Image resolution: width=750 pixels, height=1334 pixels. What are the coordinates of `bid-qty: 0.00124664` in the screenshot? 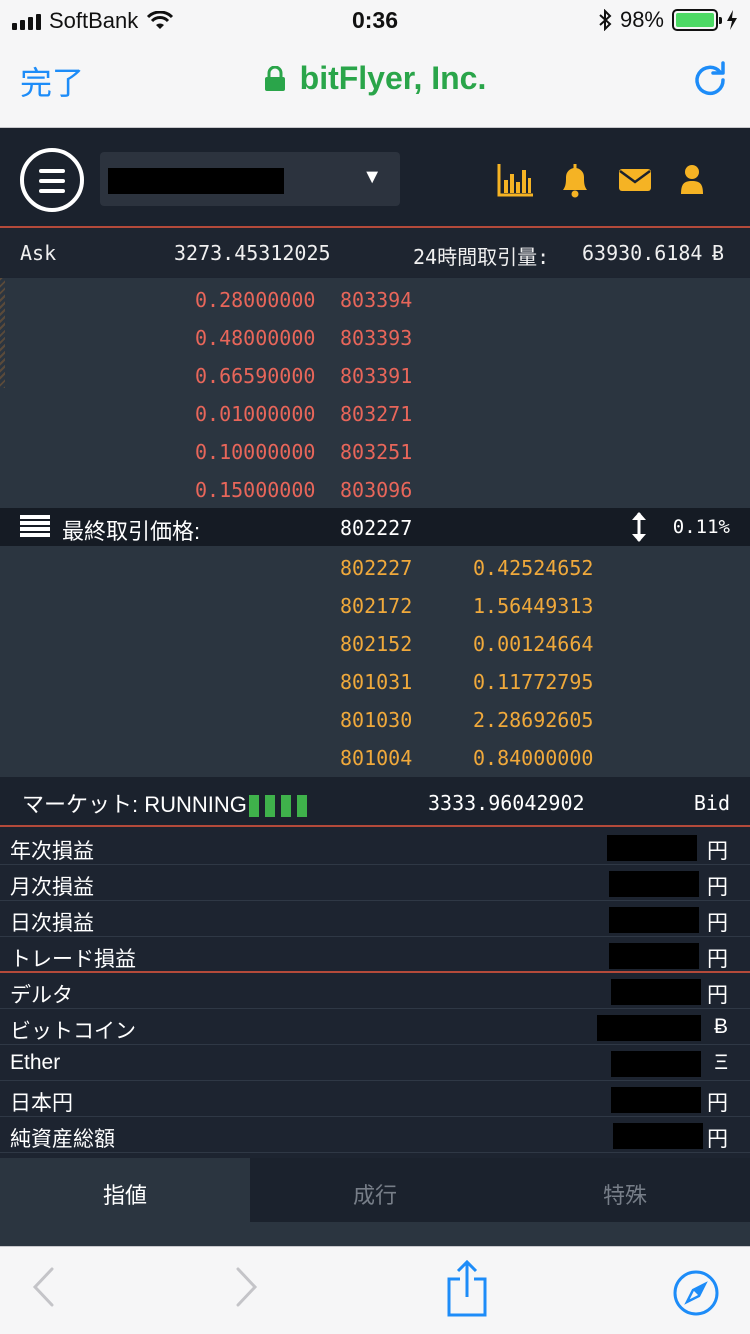 It's located at (533, 644).